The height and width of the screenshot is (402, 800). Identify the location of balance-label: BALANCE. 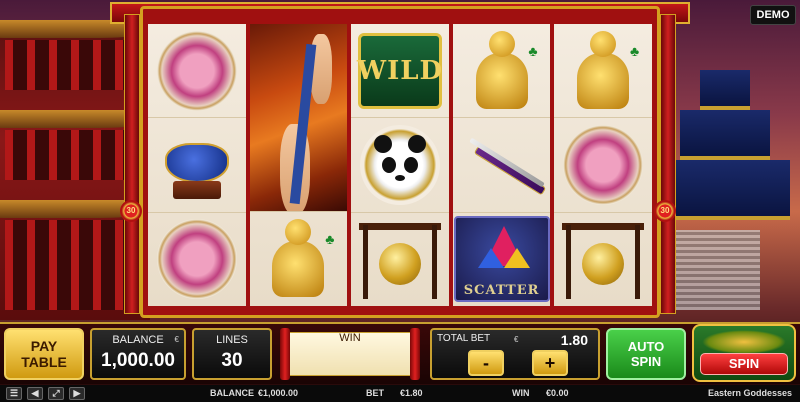
(138, 340).